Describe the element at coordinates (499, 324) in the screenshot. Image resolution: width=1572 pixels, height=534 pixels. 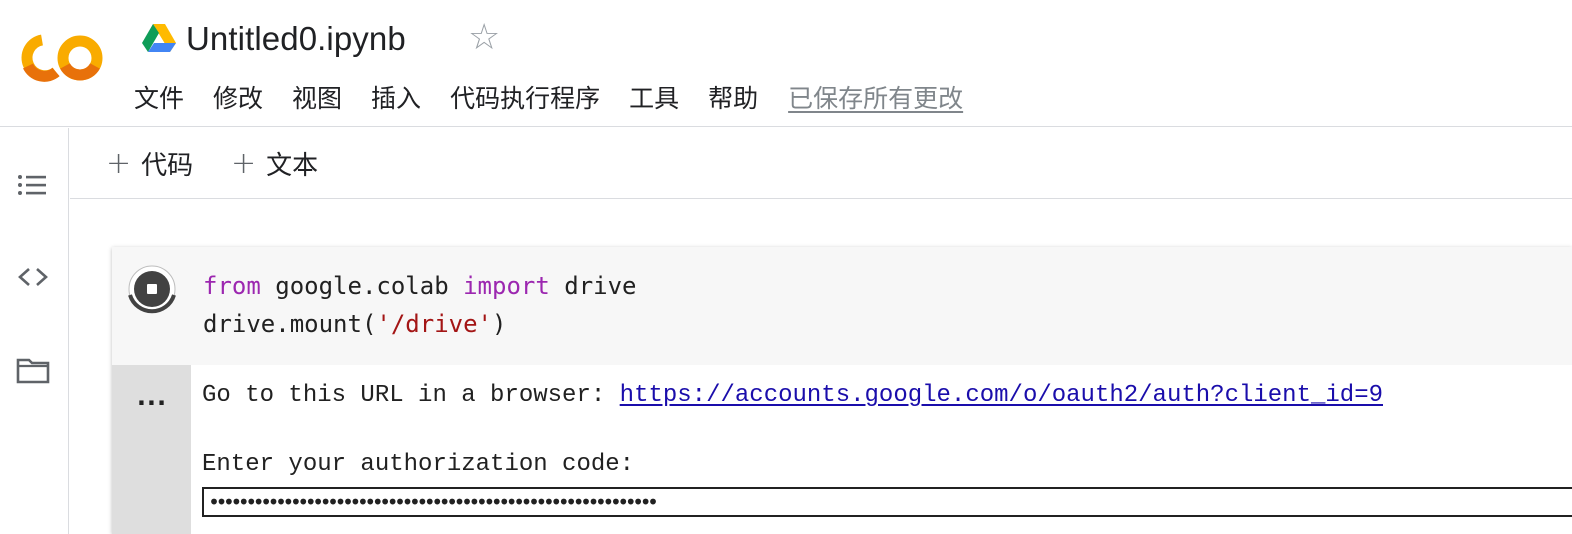
I see `code-text: )` at that location.